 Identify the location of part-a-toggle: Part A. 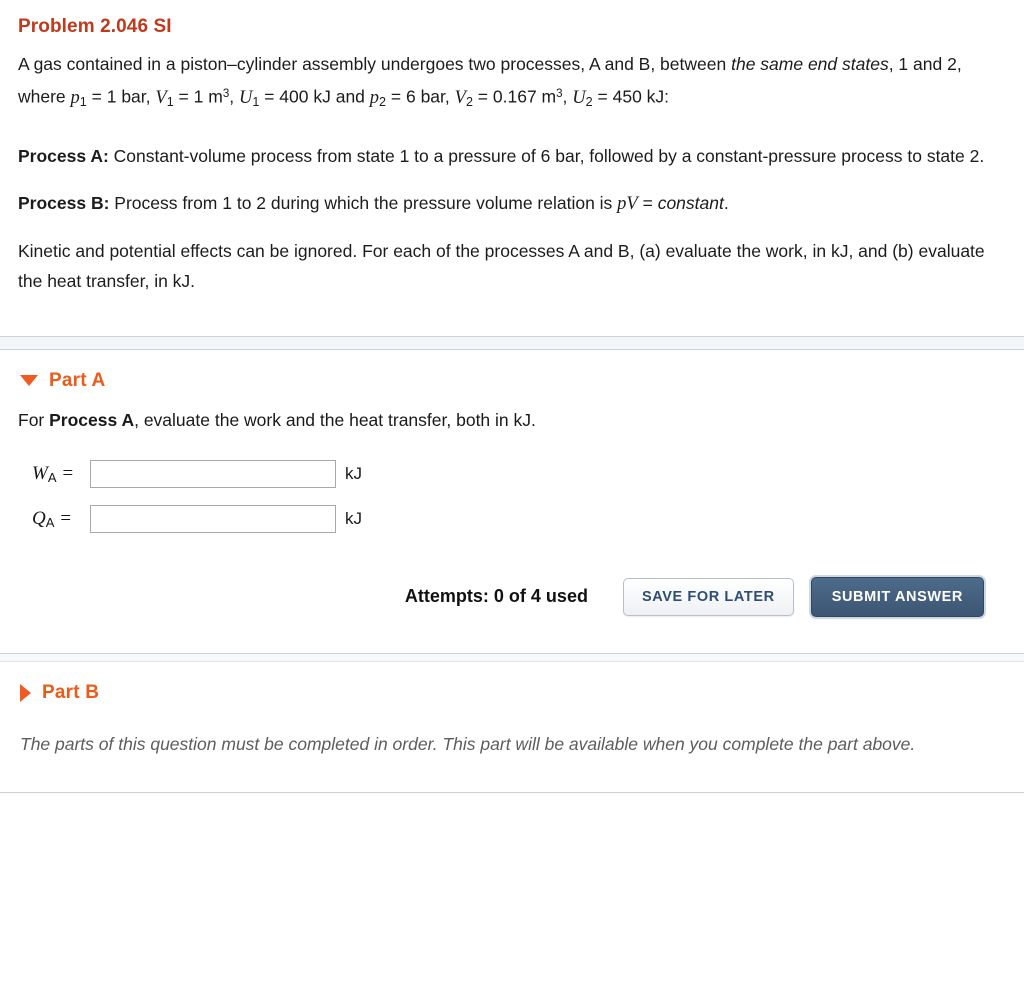
(62, 381).